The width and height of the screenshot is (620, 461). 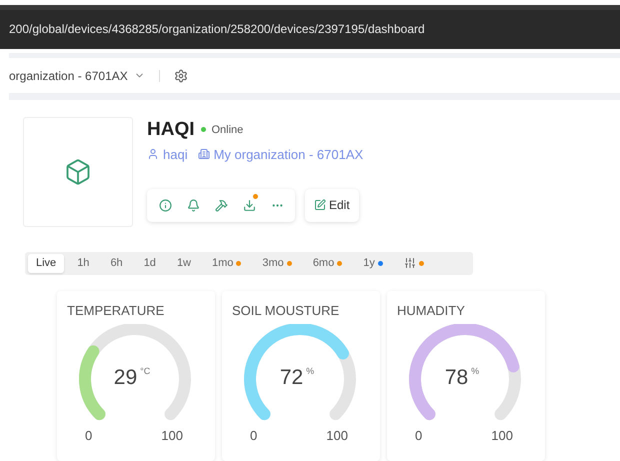 I want to click on time-range-tab: 1mo, so click(x=227, y=263).